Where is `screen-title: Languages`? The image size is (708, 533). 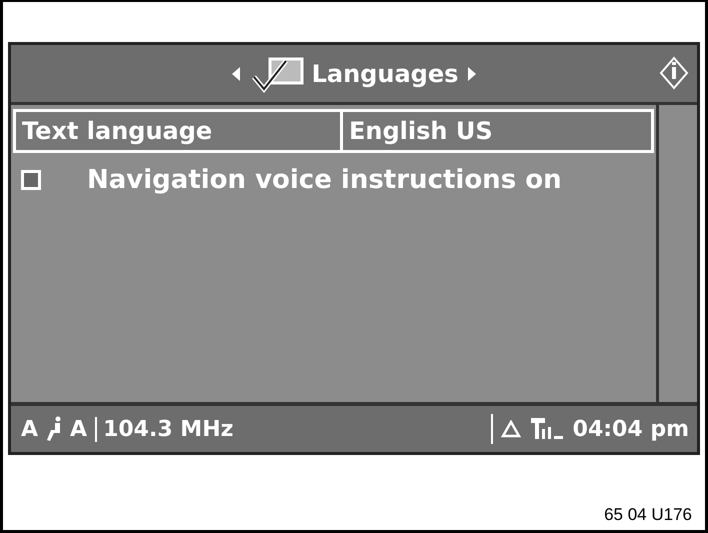 screen-title: Languages is located at coordinates (385, 74).